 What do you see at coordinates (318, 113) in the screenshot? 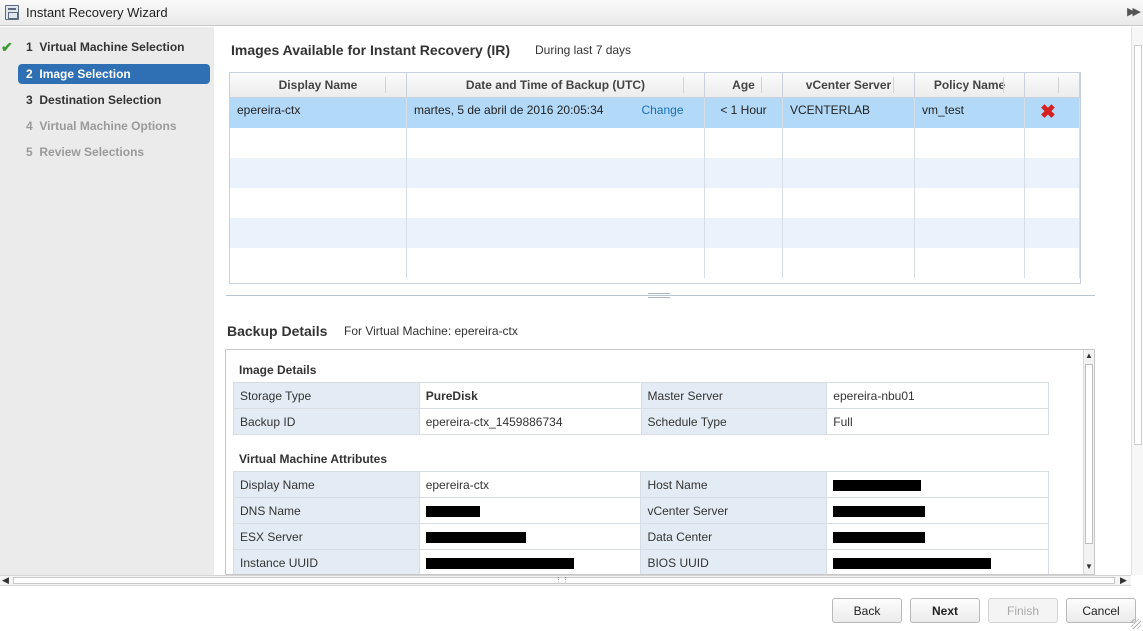
I see `cell-display-name: epereira-ctx` at bounding box center [318, 113].